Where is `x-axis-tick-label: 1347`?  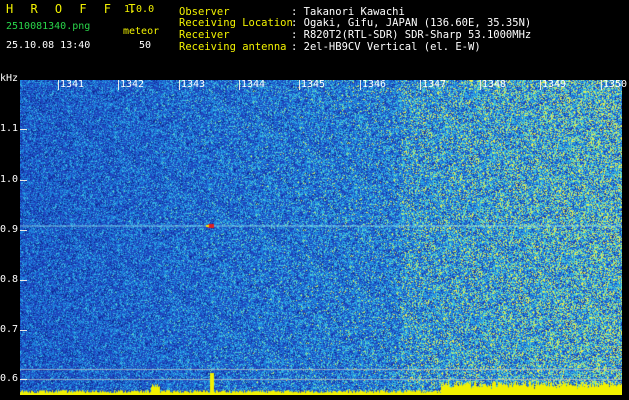
x-axis-tick-label: 1347 is located at coordinates (434, 84).